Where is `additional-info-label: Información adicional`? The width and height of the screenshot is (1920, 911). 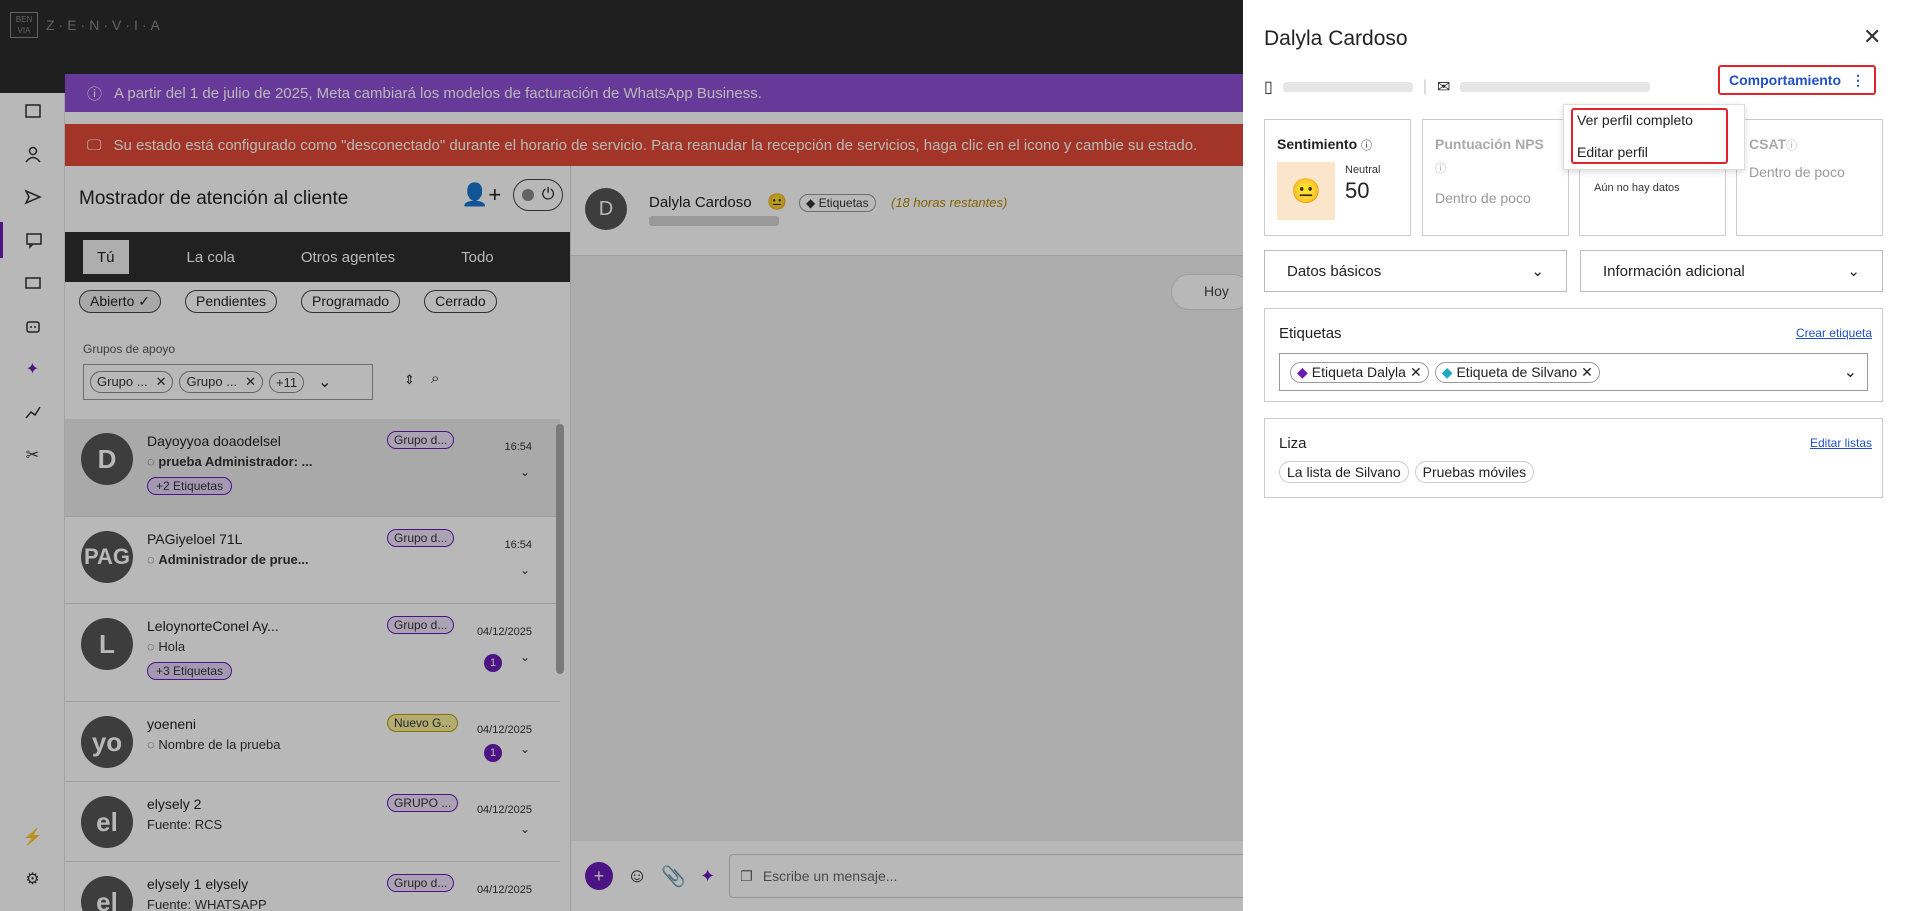
additional-info-label: Información adicional is located at coordinates (1674, 271).